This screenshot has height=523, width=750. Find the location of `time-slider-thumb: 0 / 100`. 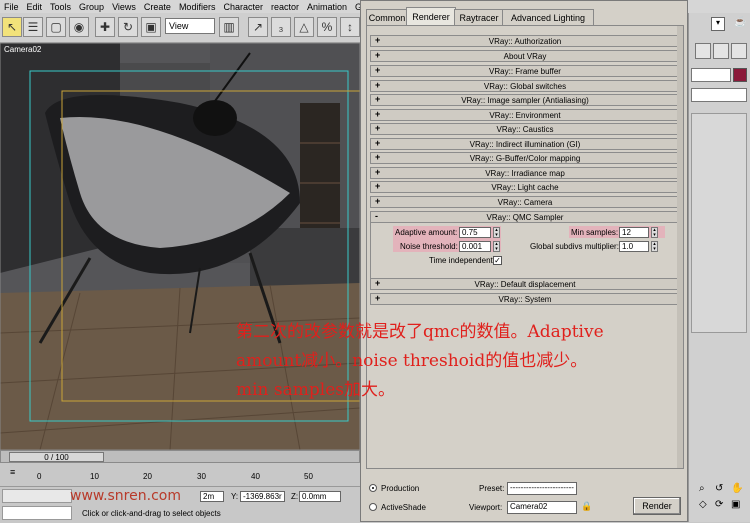

time-slider-thumb: 0 / 100 is located at coordinates (56, 457).